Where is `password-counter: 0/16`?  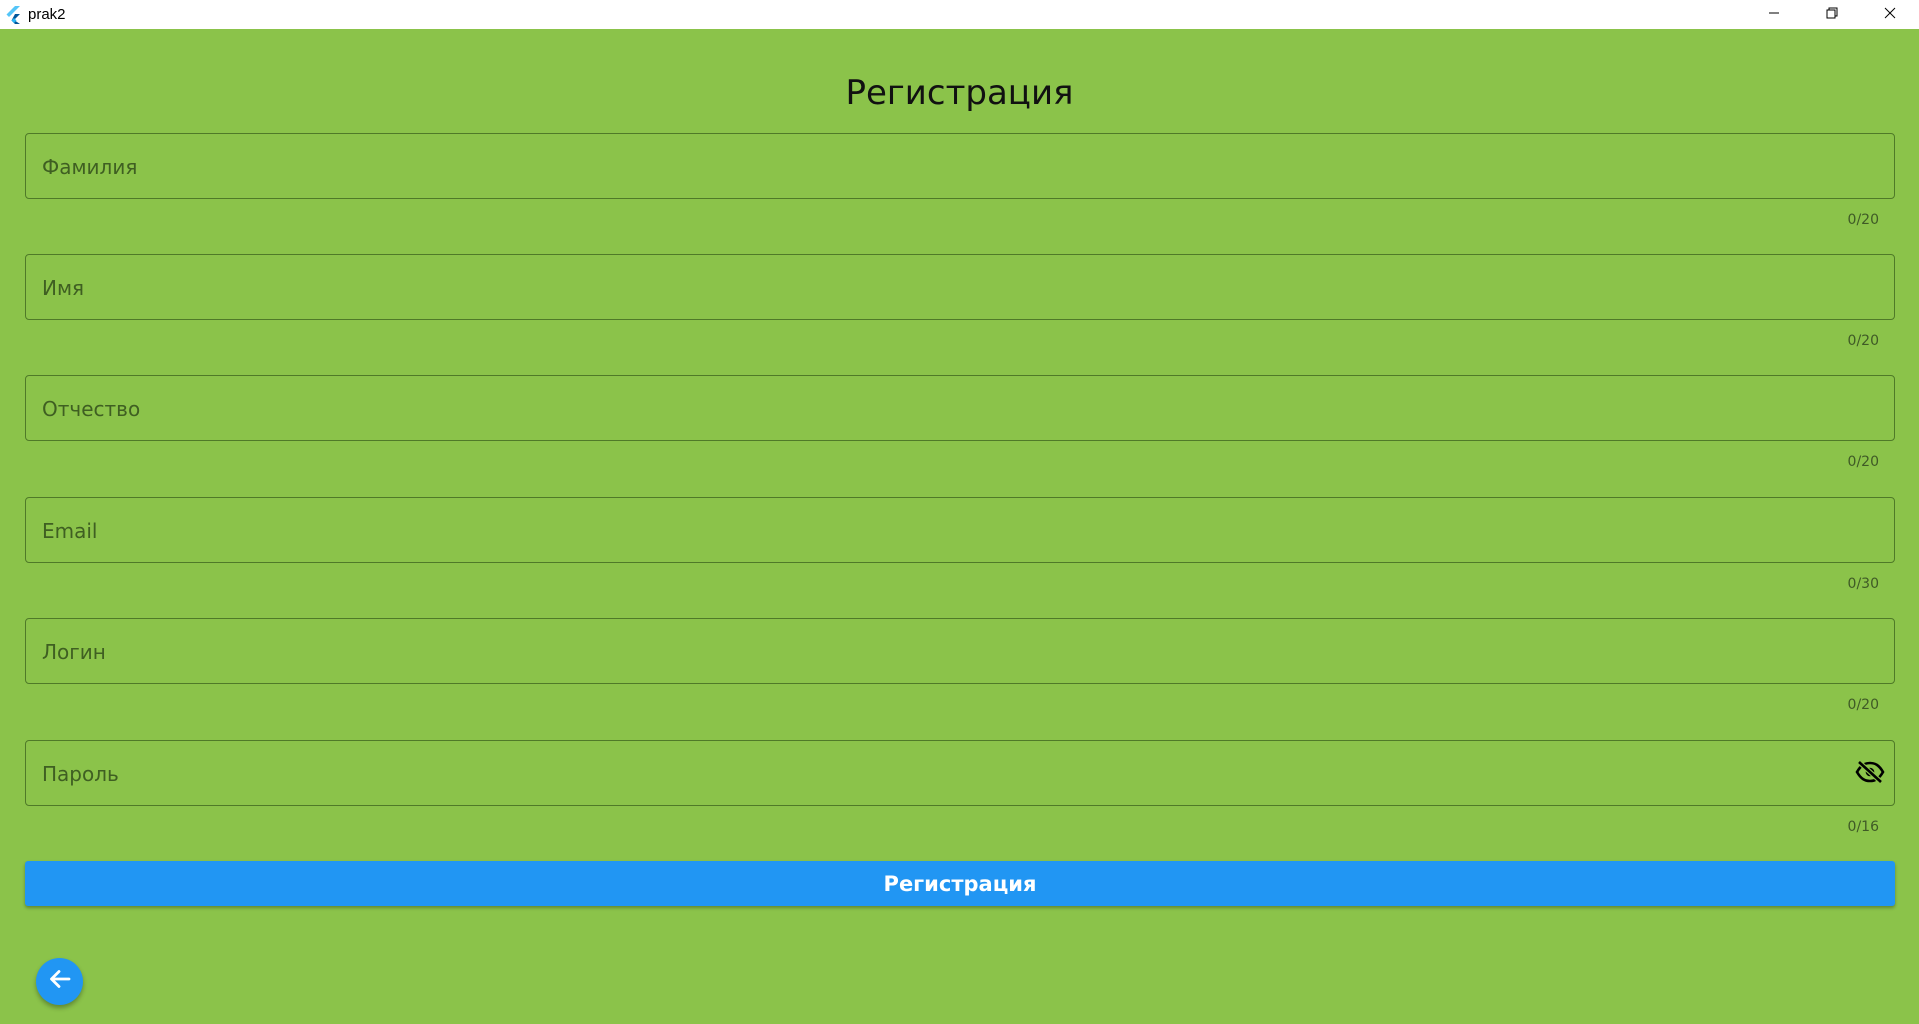 password-counter: 0/16 is located at coordinates (1863, 827).